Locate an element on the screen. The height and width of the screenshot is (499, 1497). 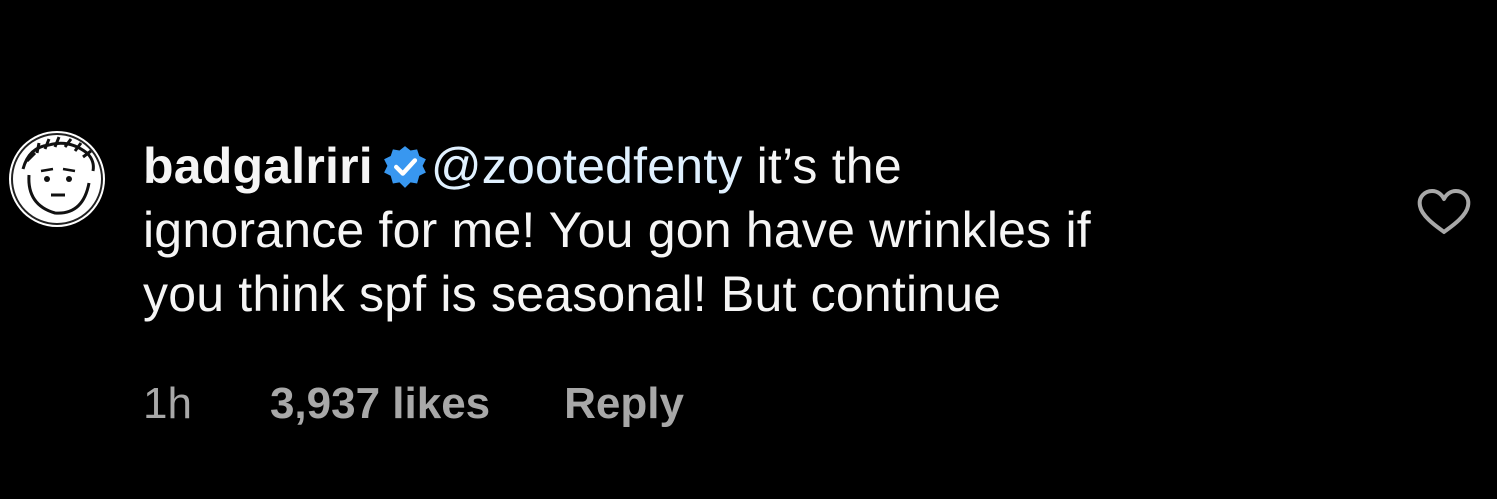
heart-outline-icon is located at coordinates (1444, 211).